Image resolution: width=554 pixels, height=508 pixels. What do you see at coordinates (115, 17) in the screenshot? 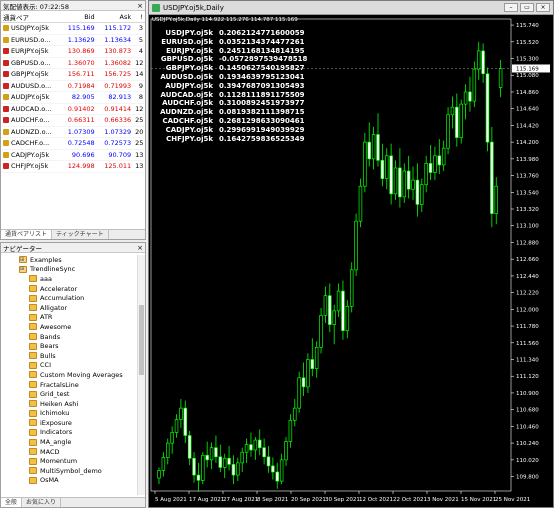
I see `header-ask: Ask` at bounding box center [115, 17].